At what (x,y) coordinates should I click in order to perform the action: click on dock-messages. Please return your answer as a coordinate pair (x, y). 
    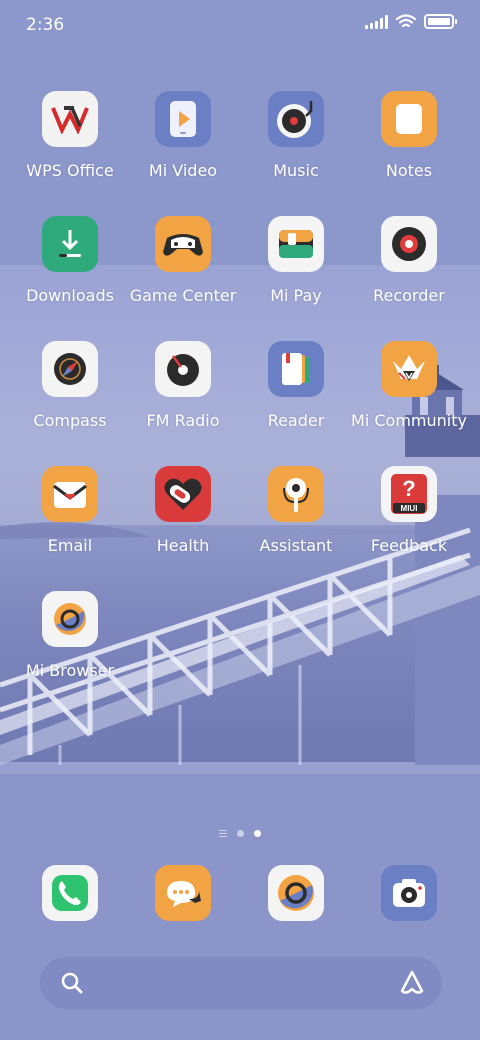
    Looking at the image, I should click on (183, 893).